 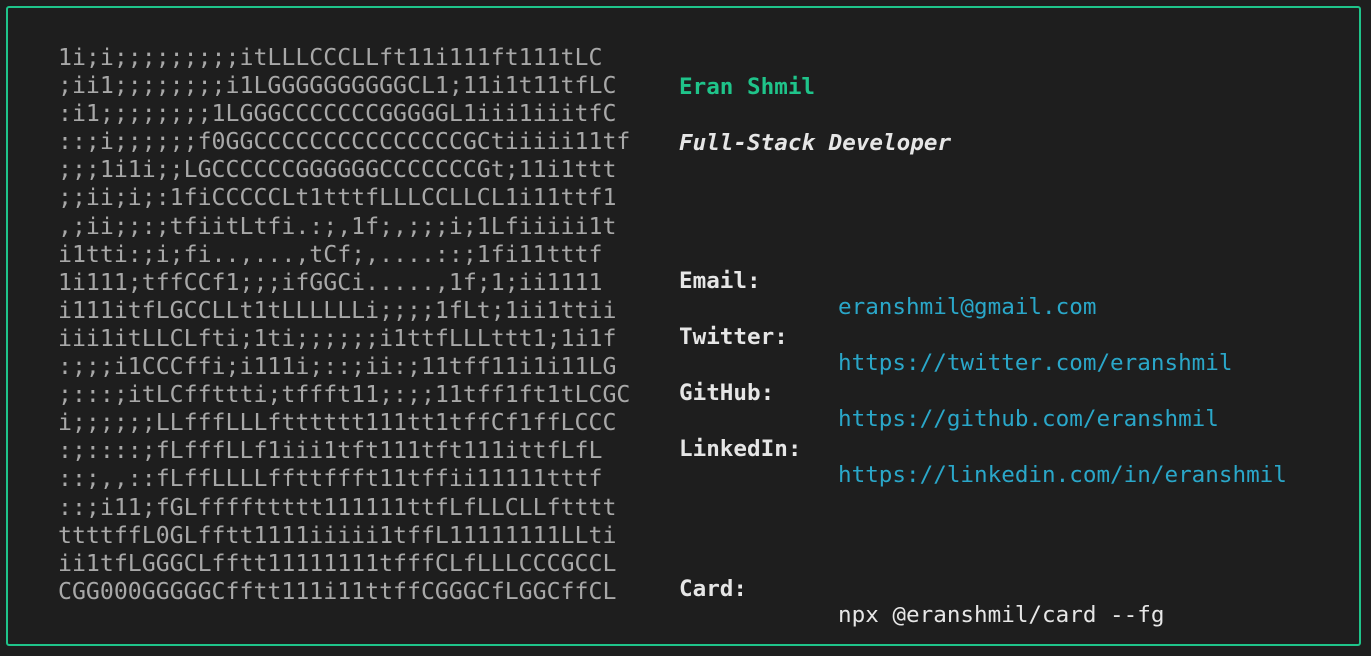 What do you see at coordinates (1035, 363) in the screenshot?
I see `twitter-link: https://twitter.com/eranshmil` at bounding box center [1035, 363].